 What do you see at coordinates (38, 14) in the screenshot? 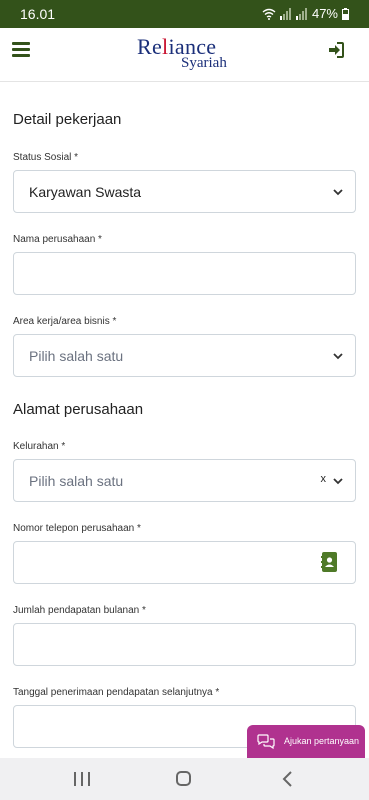
I see `status-time: 16.01` at bounding box center [38, 14].